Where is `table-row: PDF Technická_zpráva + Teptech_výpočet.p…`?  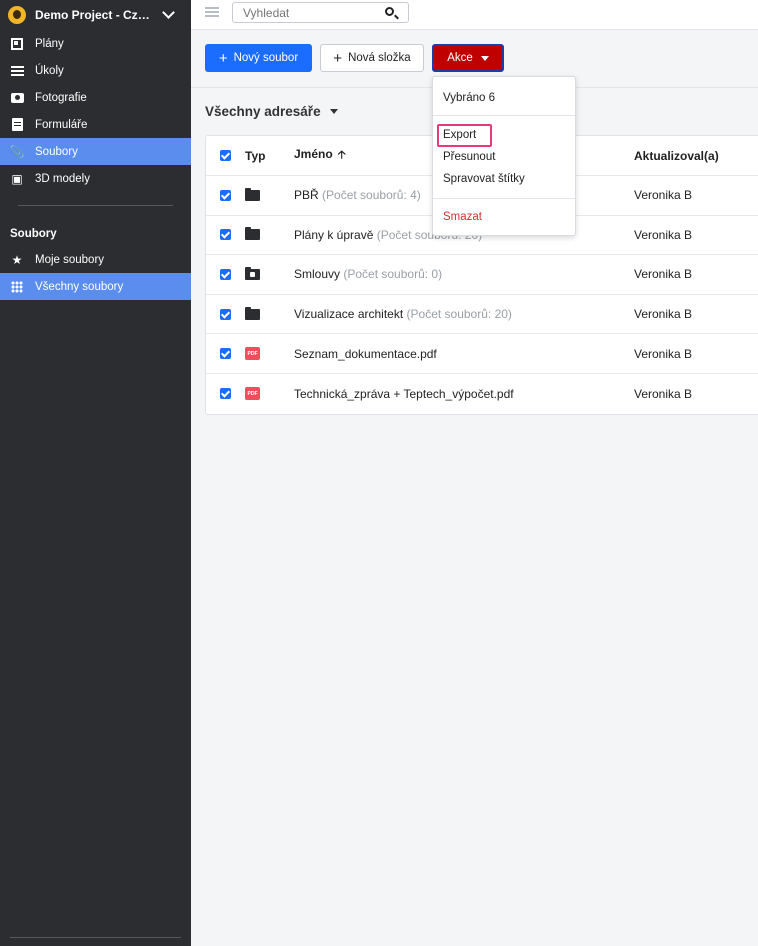
table-row: PDF Technická_zpráva + Teptech_výpočet.p… is located at coordinates (482, 394).